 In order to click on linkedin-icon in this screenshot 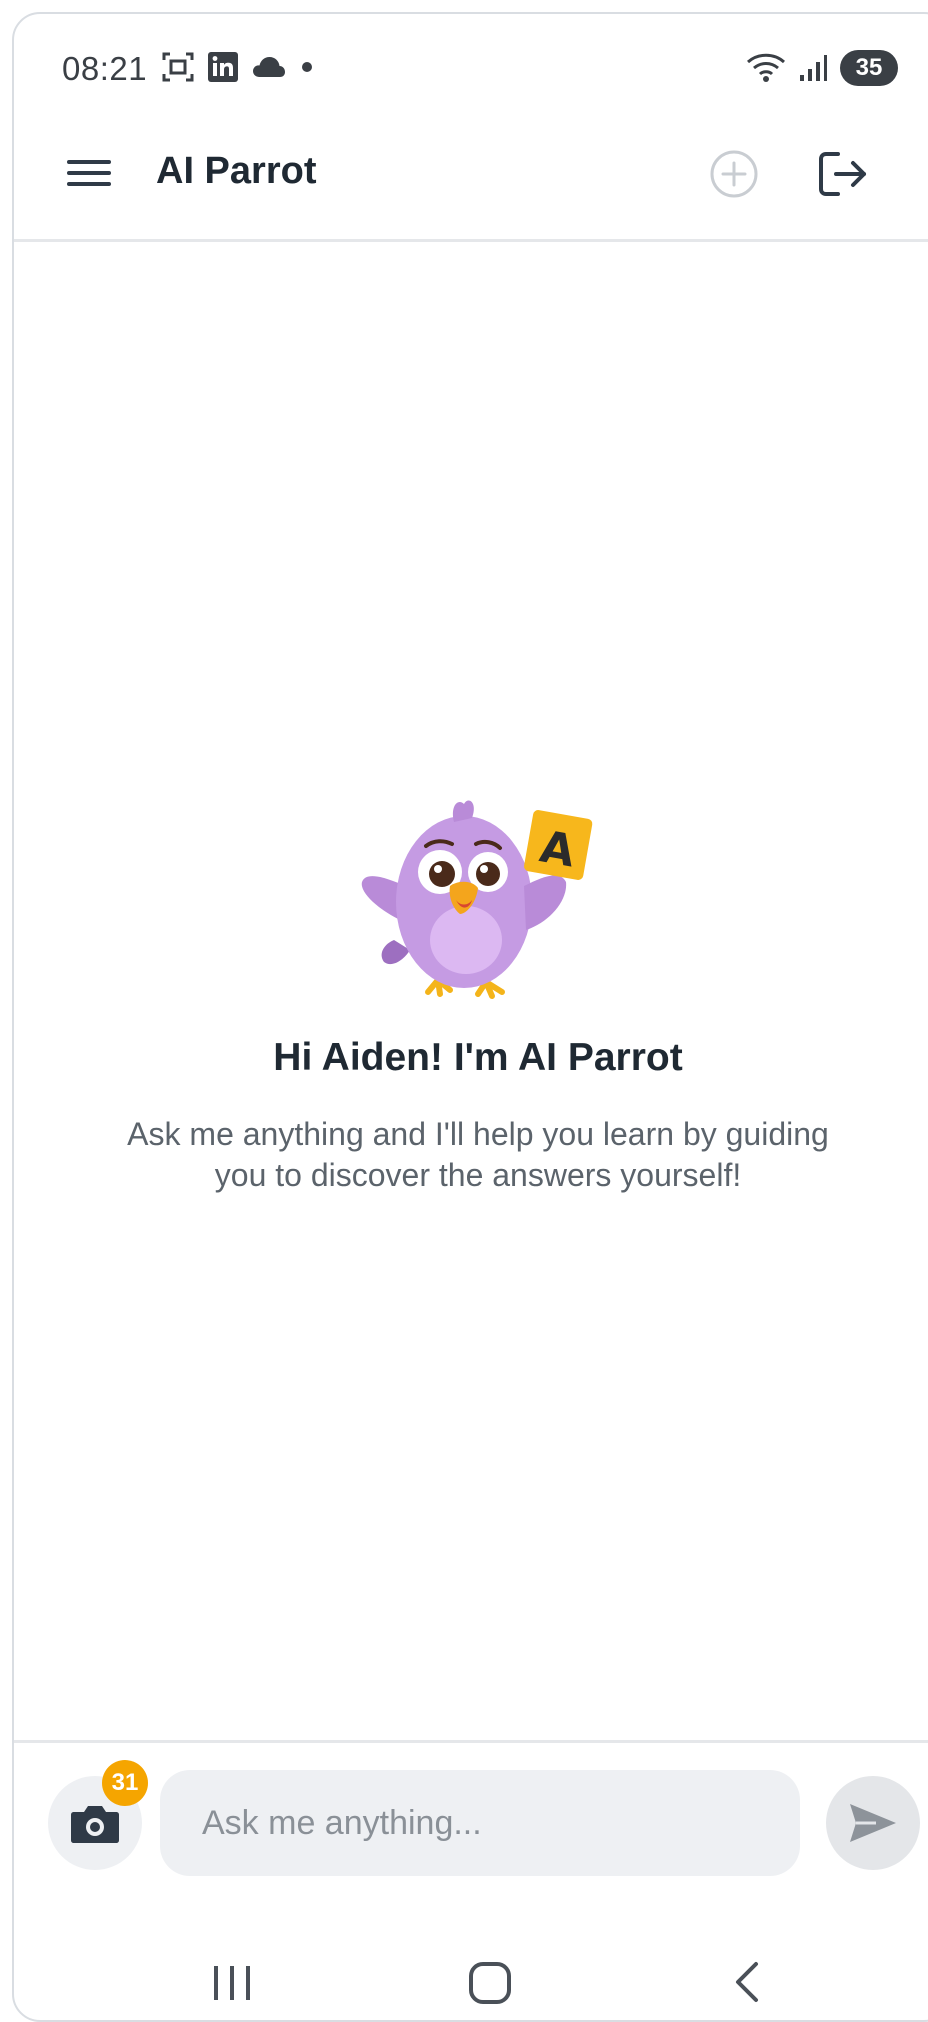, I will do `click(223, 67)`.